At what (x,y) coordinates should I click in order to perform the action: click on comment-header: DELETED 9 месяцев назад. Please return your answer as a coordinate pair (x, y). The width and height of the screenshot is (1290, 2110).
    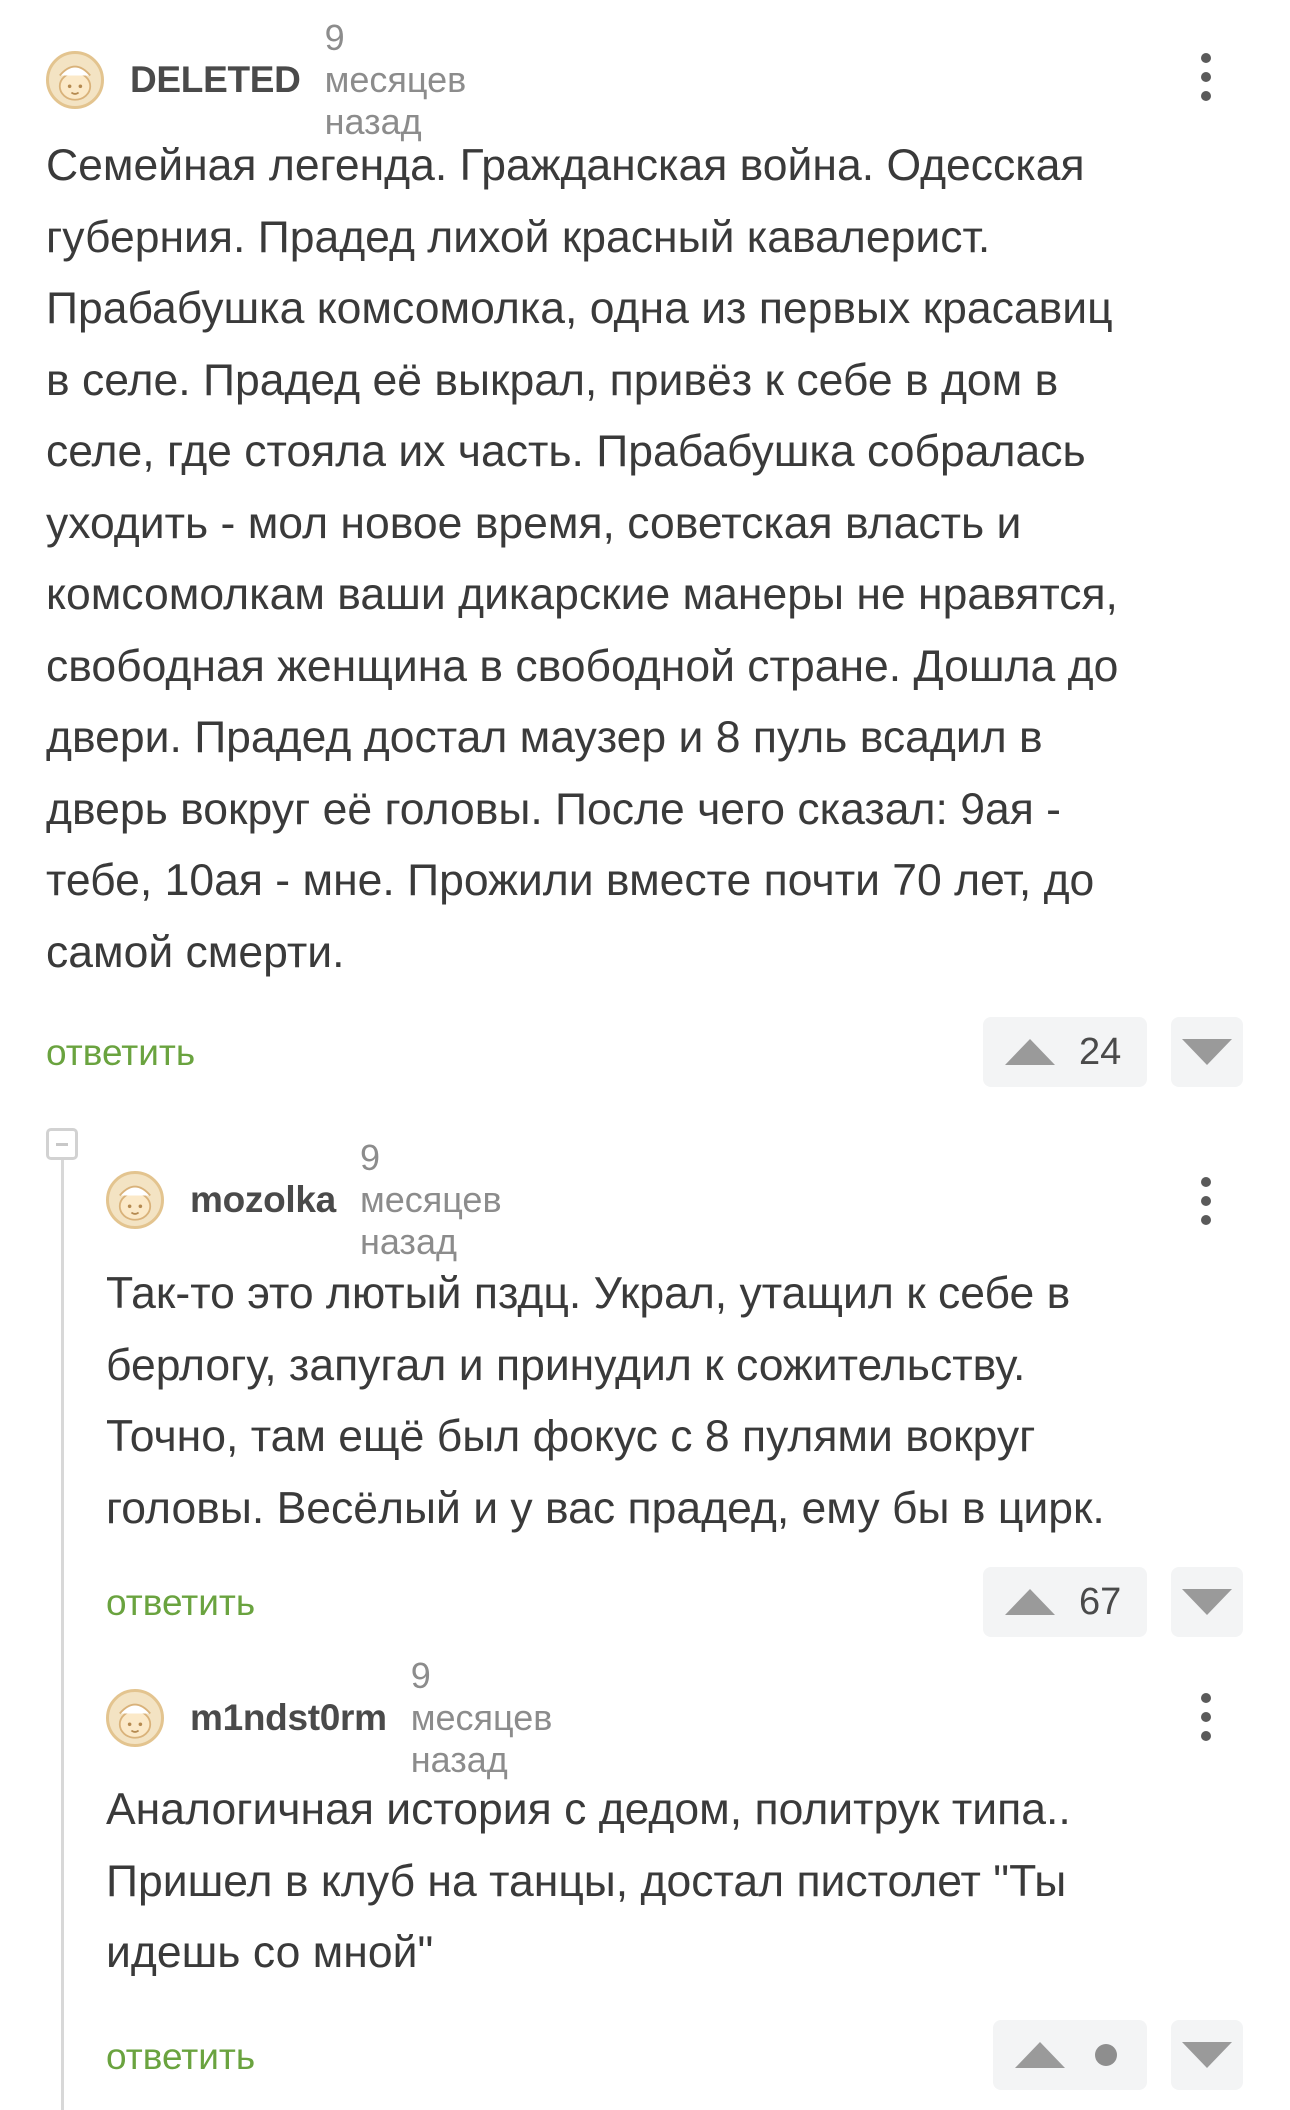
    Looking at the image, I should click on (256, 79).